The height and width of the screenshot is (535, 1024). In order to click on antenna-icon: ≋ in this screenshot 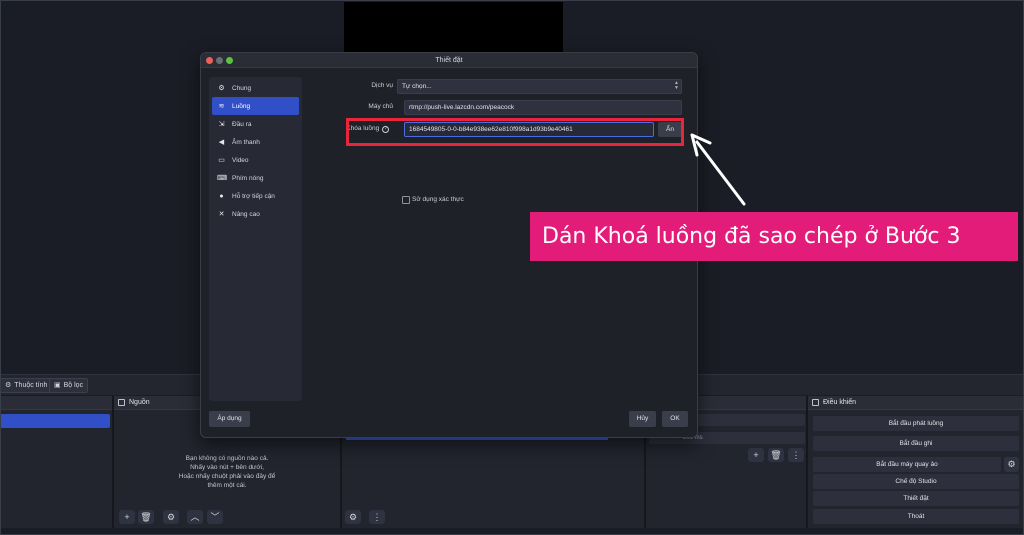, I will do `click(221, 106)`.